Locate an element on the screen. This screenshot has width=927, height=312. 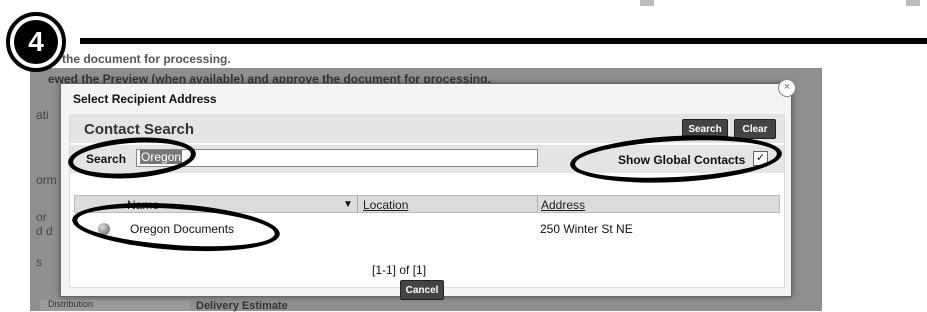
close-icon: × is located at coordinates (787, 88).